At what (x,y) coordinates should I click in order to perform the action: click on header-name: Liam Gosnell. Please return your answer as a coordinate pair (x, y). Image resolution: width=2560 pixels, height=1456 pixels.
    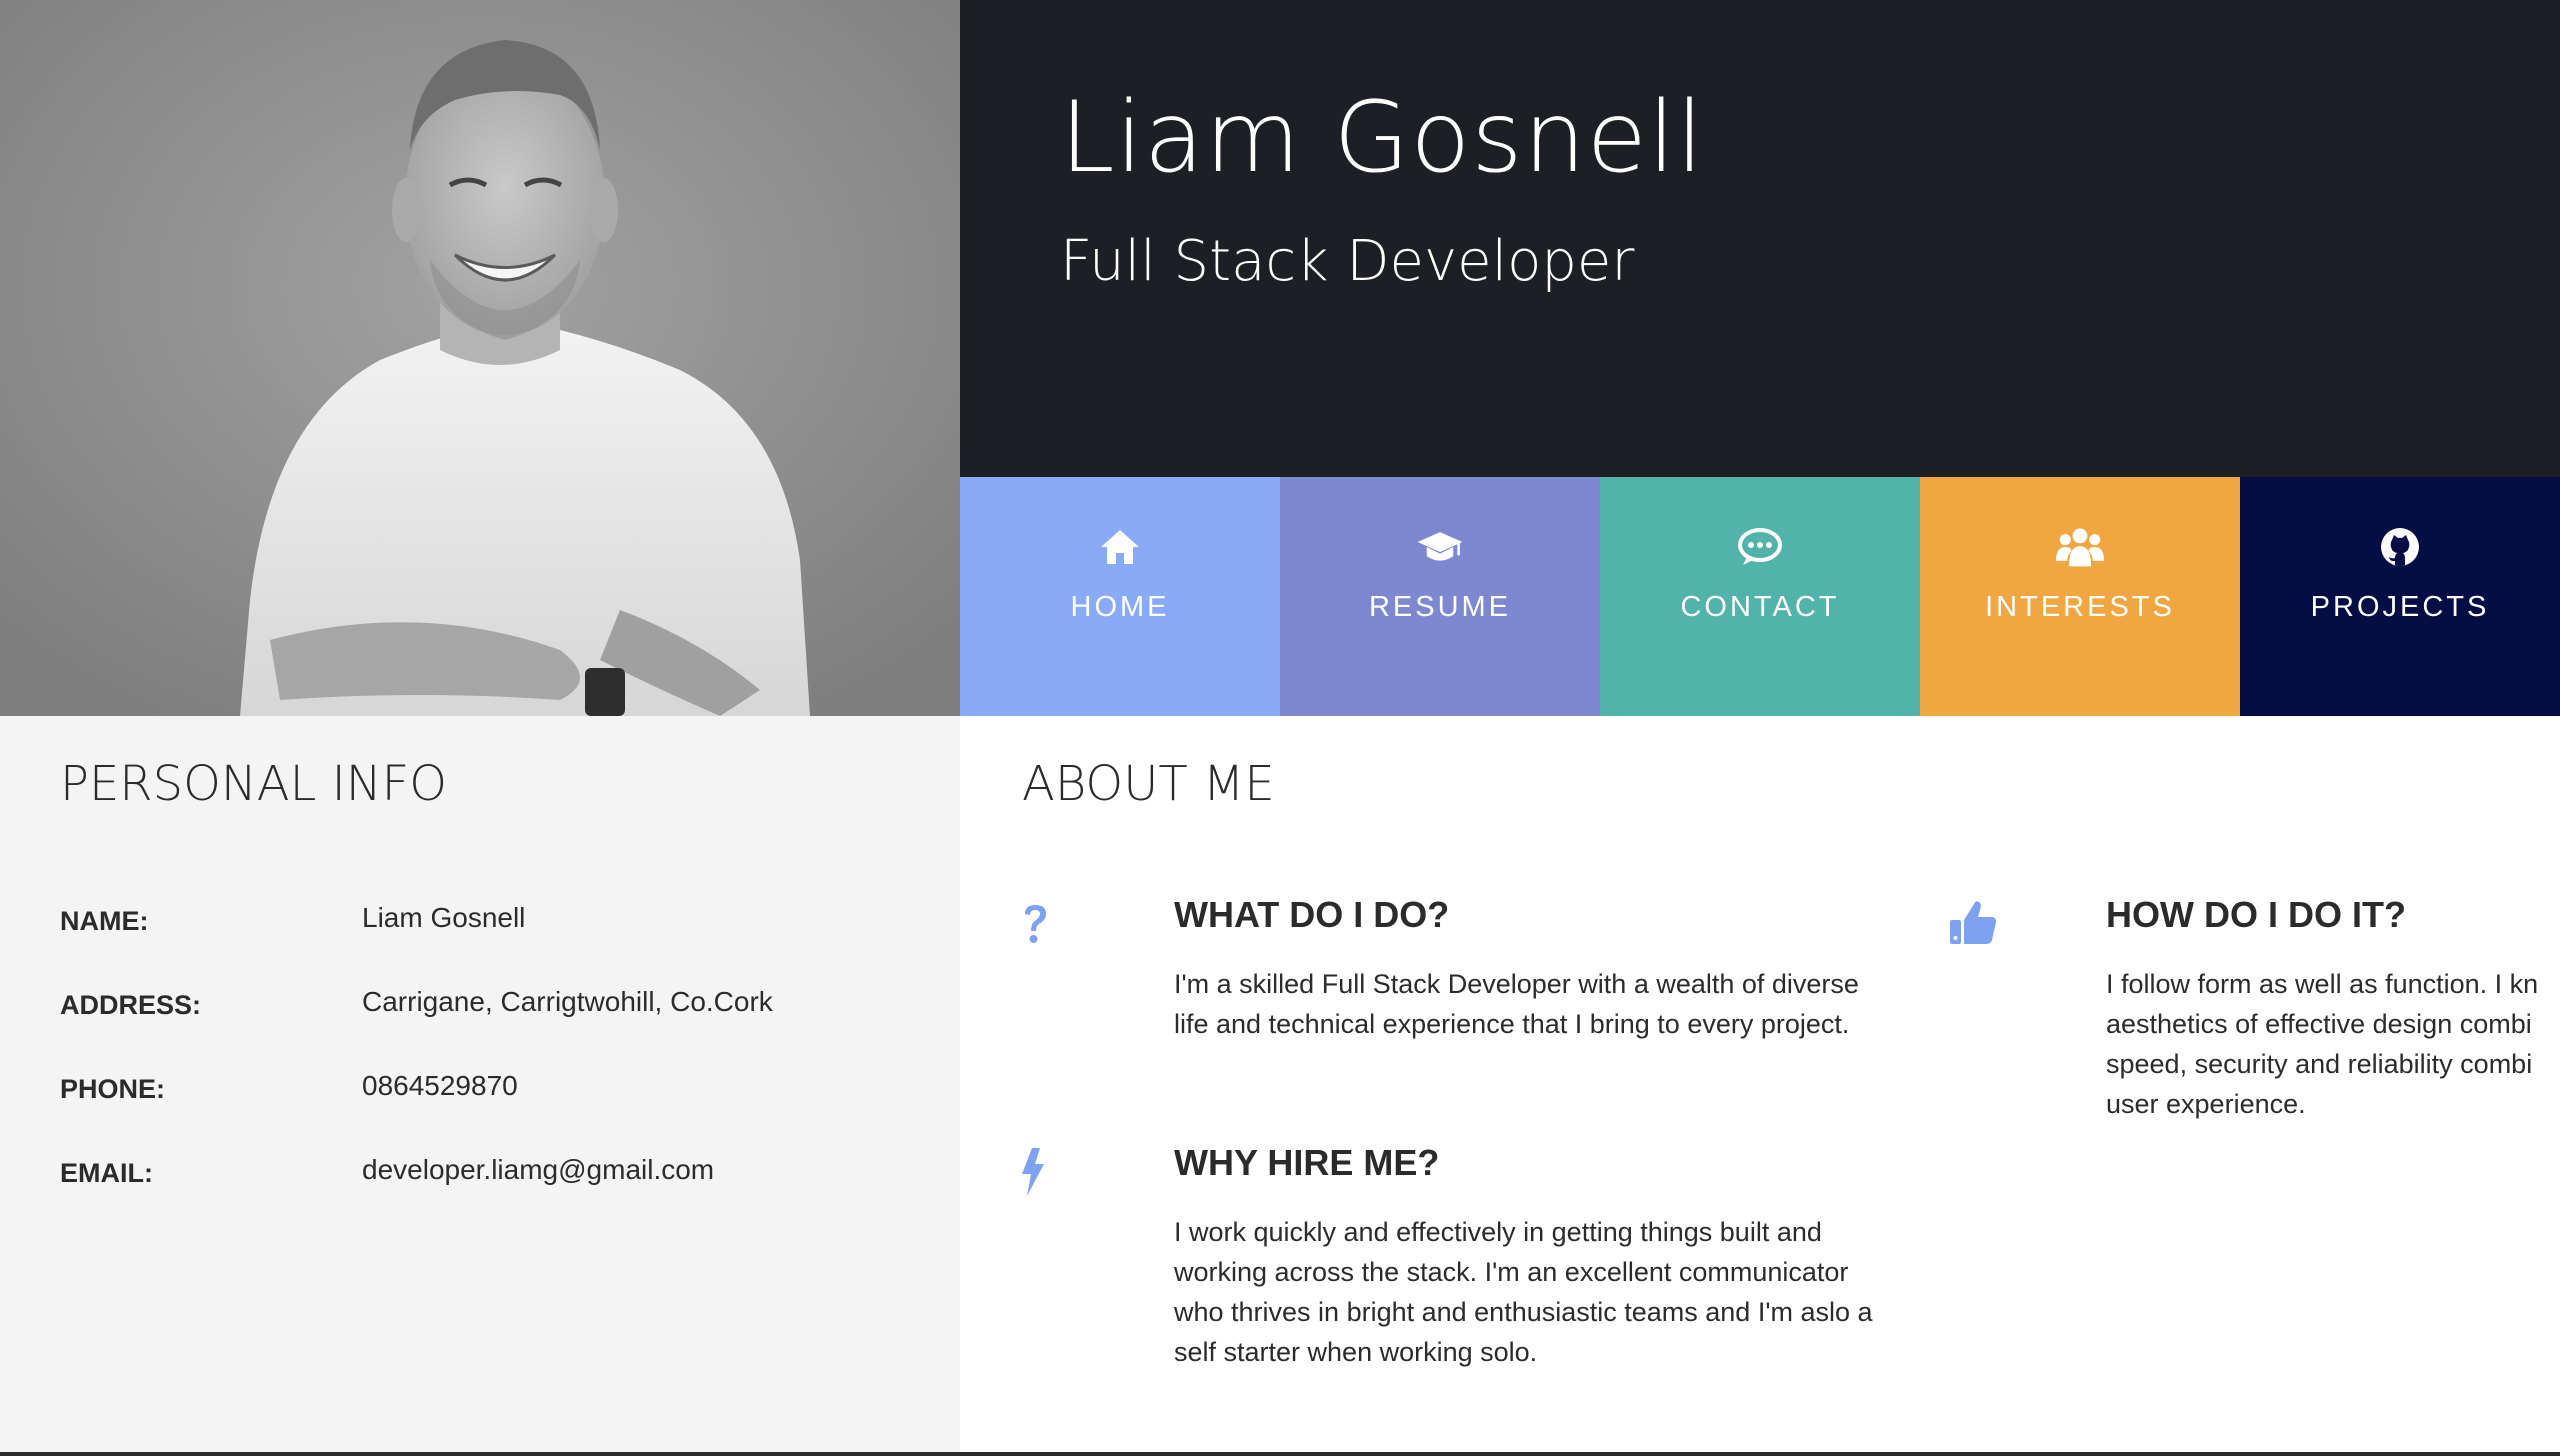
    Looking at the image, I should click on (1382, 138).